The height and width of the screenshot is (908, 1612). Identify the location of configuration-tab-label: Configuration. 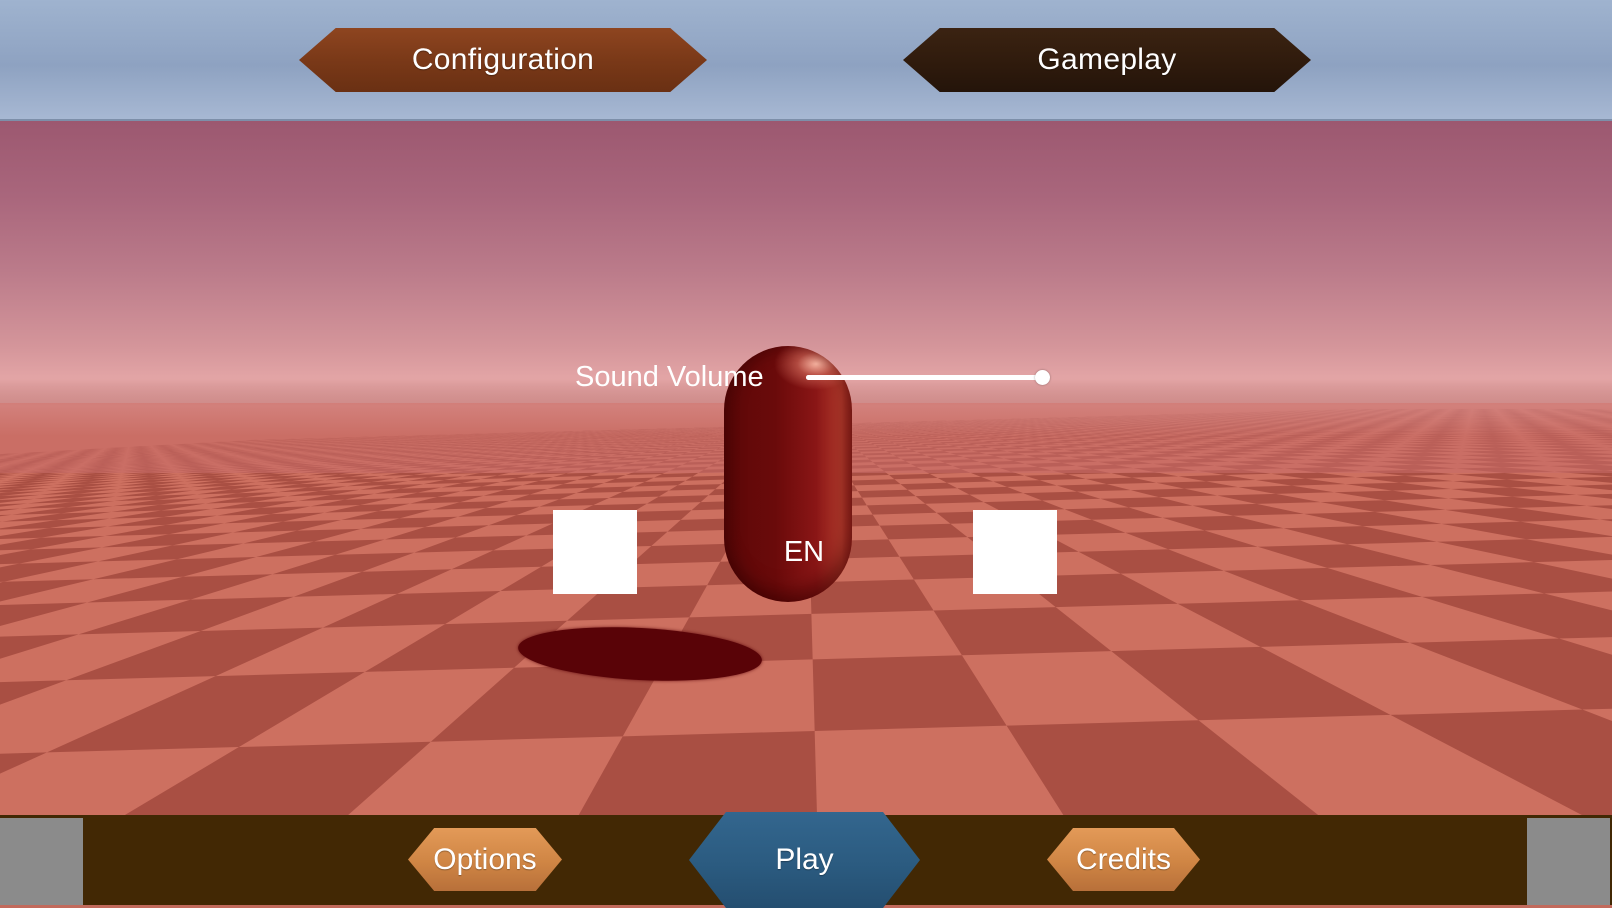
(503, 60).